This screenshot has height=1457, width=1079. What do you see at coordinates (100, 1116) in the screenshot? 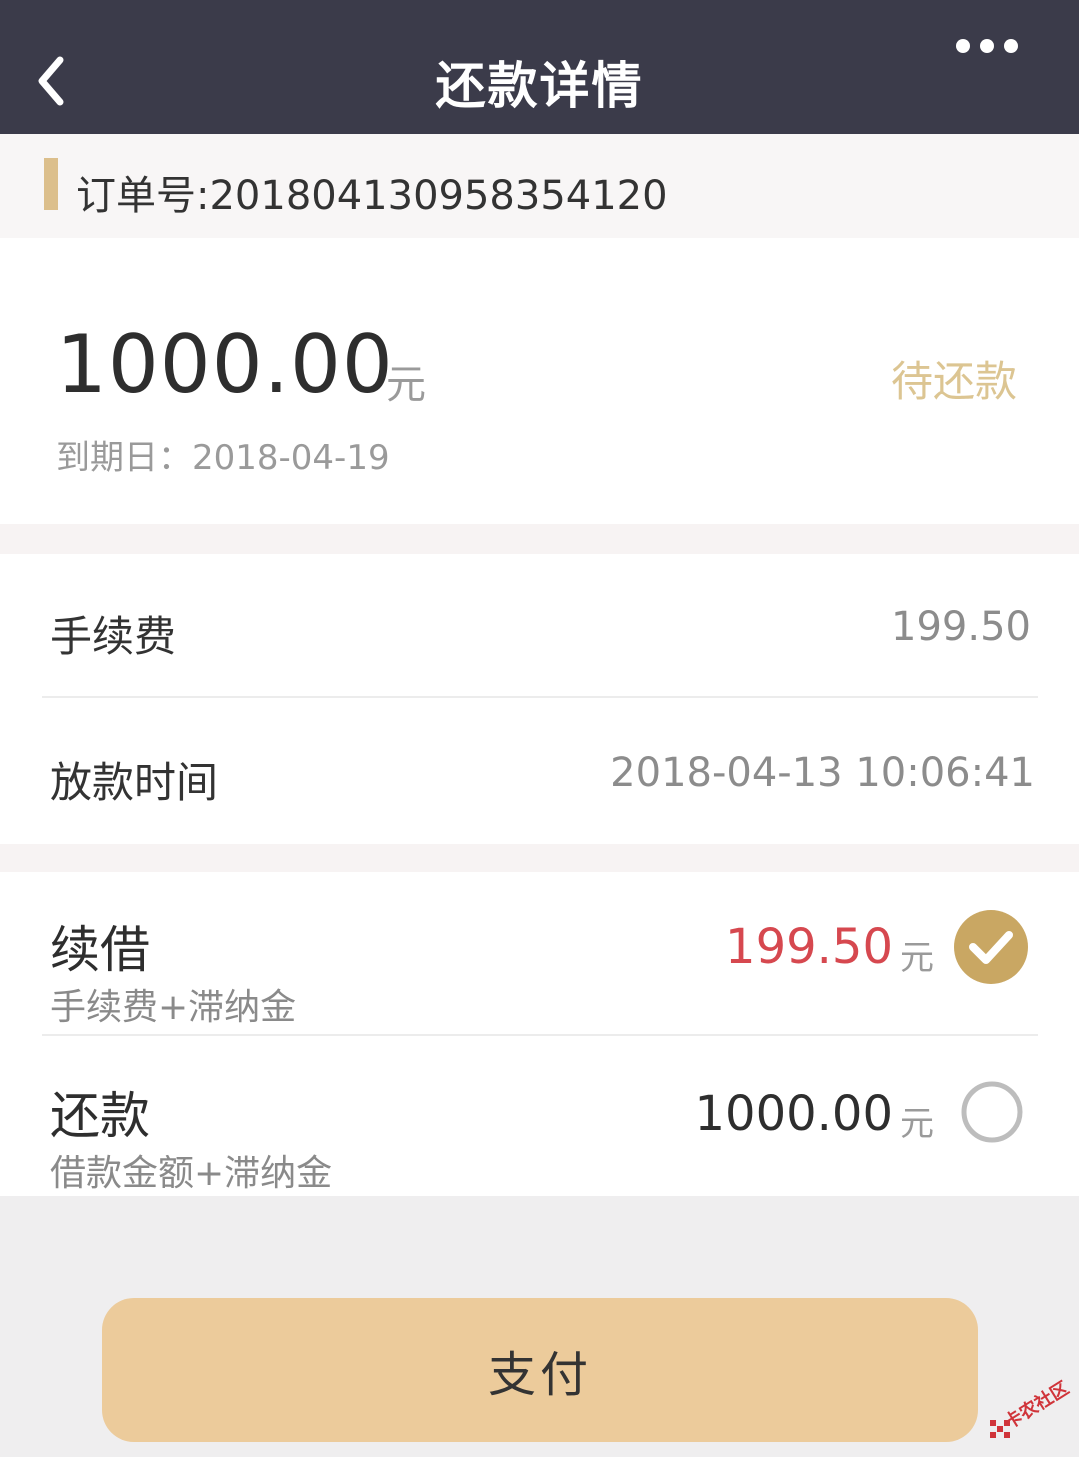
I see `option-title: 还款` at bounding box center [100, 1116].